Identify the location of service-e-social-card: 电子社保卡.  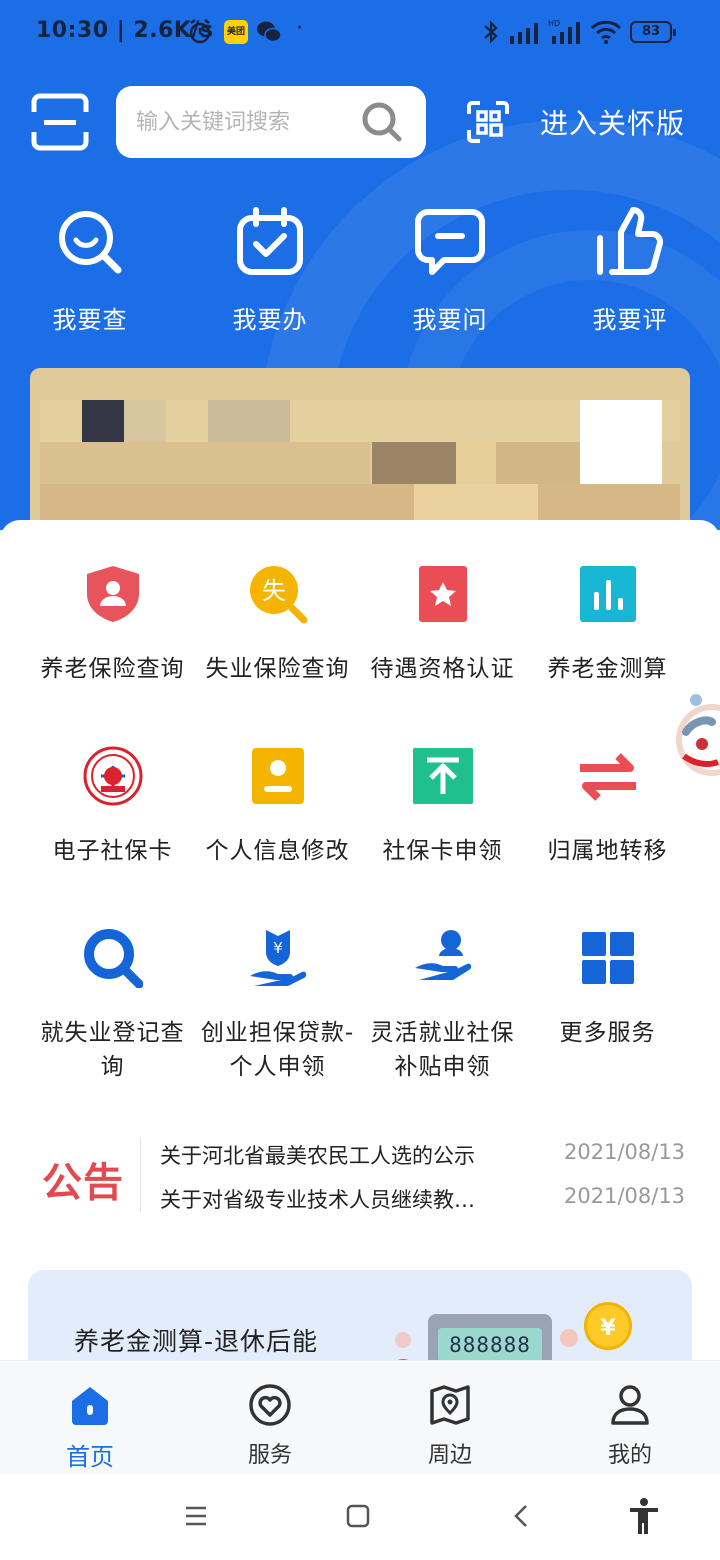
(112, 807).